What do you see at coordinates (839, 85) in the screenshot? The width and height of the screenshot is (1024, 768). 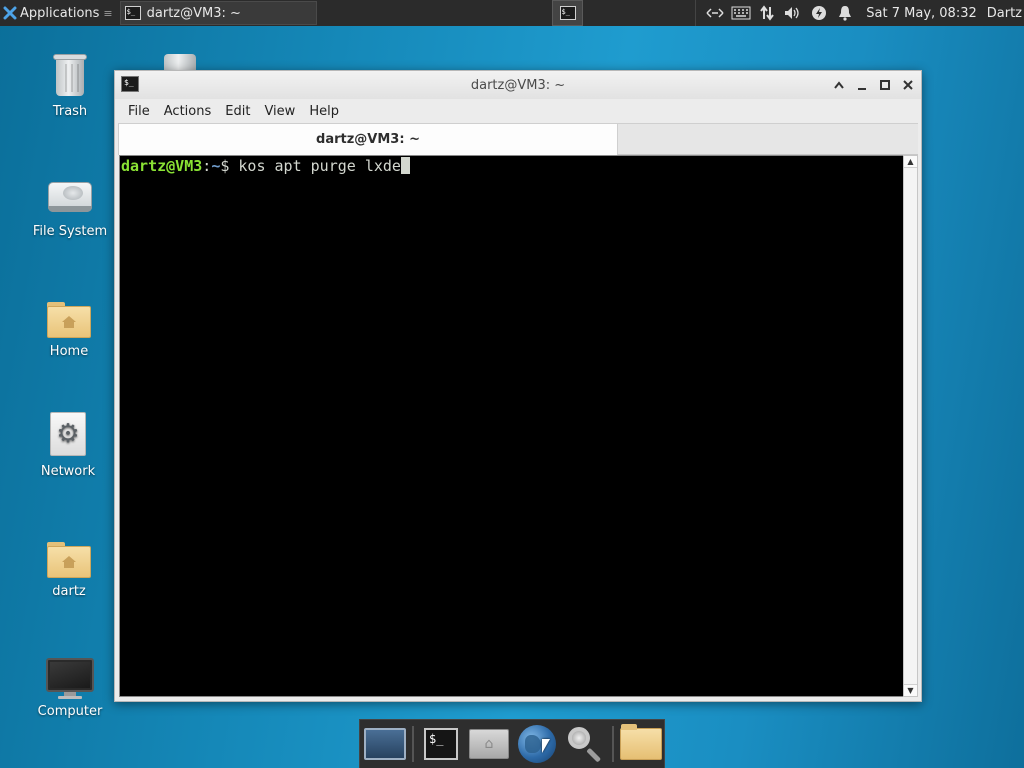 I see `shade-button` at bounding box center [839, 85].